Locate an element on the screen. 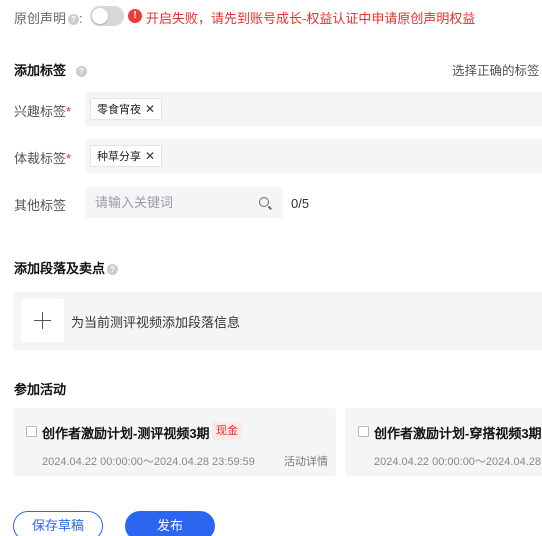  activity-title: 创作者激励计划-测评视频3期 is located at coordinates (126, 433).